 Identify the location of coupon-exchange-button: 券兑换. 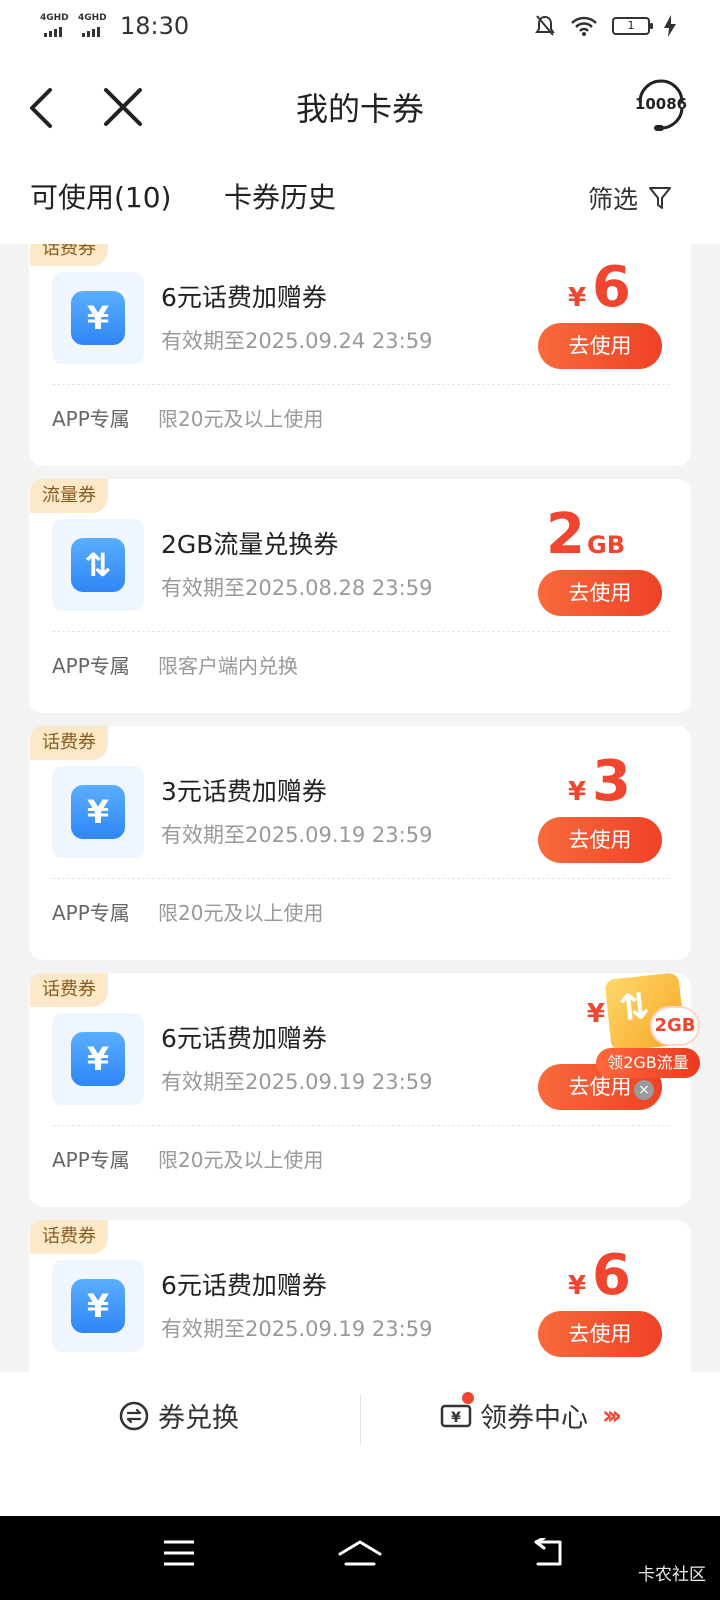
(178, 1415).